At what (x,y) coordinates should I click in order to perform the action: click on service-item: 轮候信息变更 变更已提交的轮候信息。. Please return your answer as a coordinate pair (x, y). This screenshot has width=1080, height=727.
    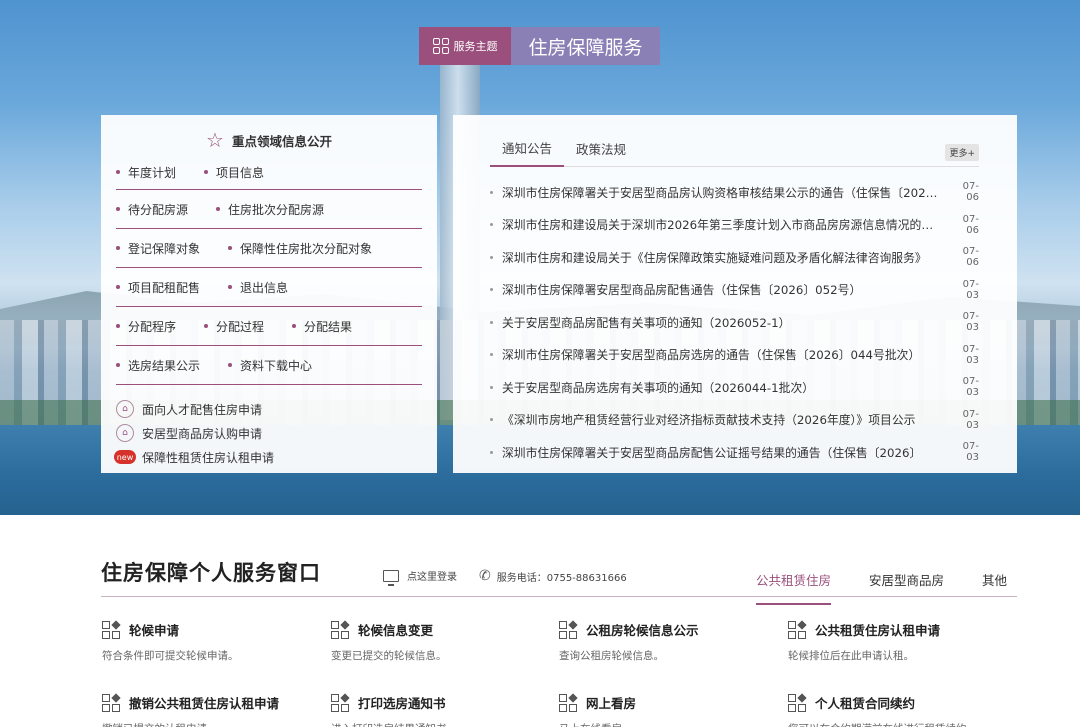
    Looking at the image, I should click on (431, 641).